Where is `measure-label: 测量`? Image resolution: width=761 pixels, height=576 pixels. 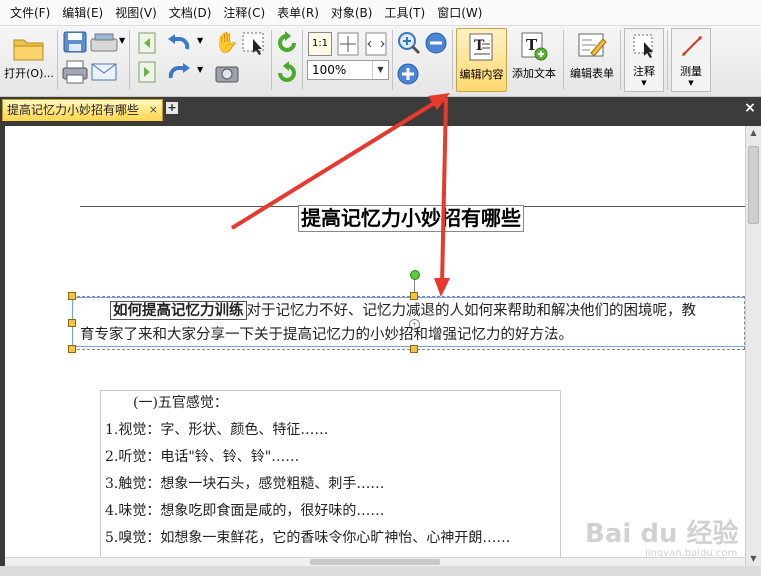
measure-label: 测量 is located at coordinates (691, 71).